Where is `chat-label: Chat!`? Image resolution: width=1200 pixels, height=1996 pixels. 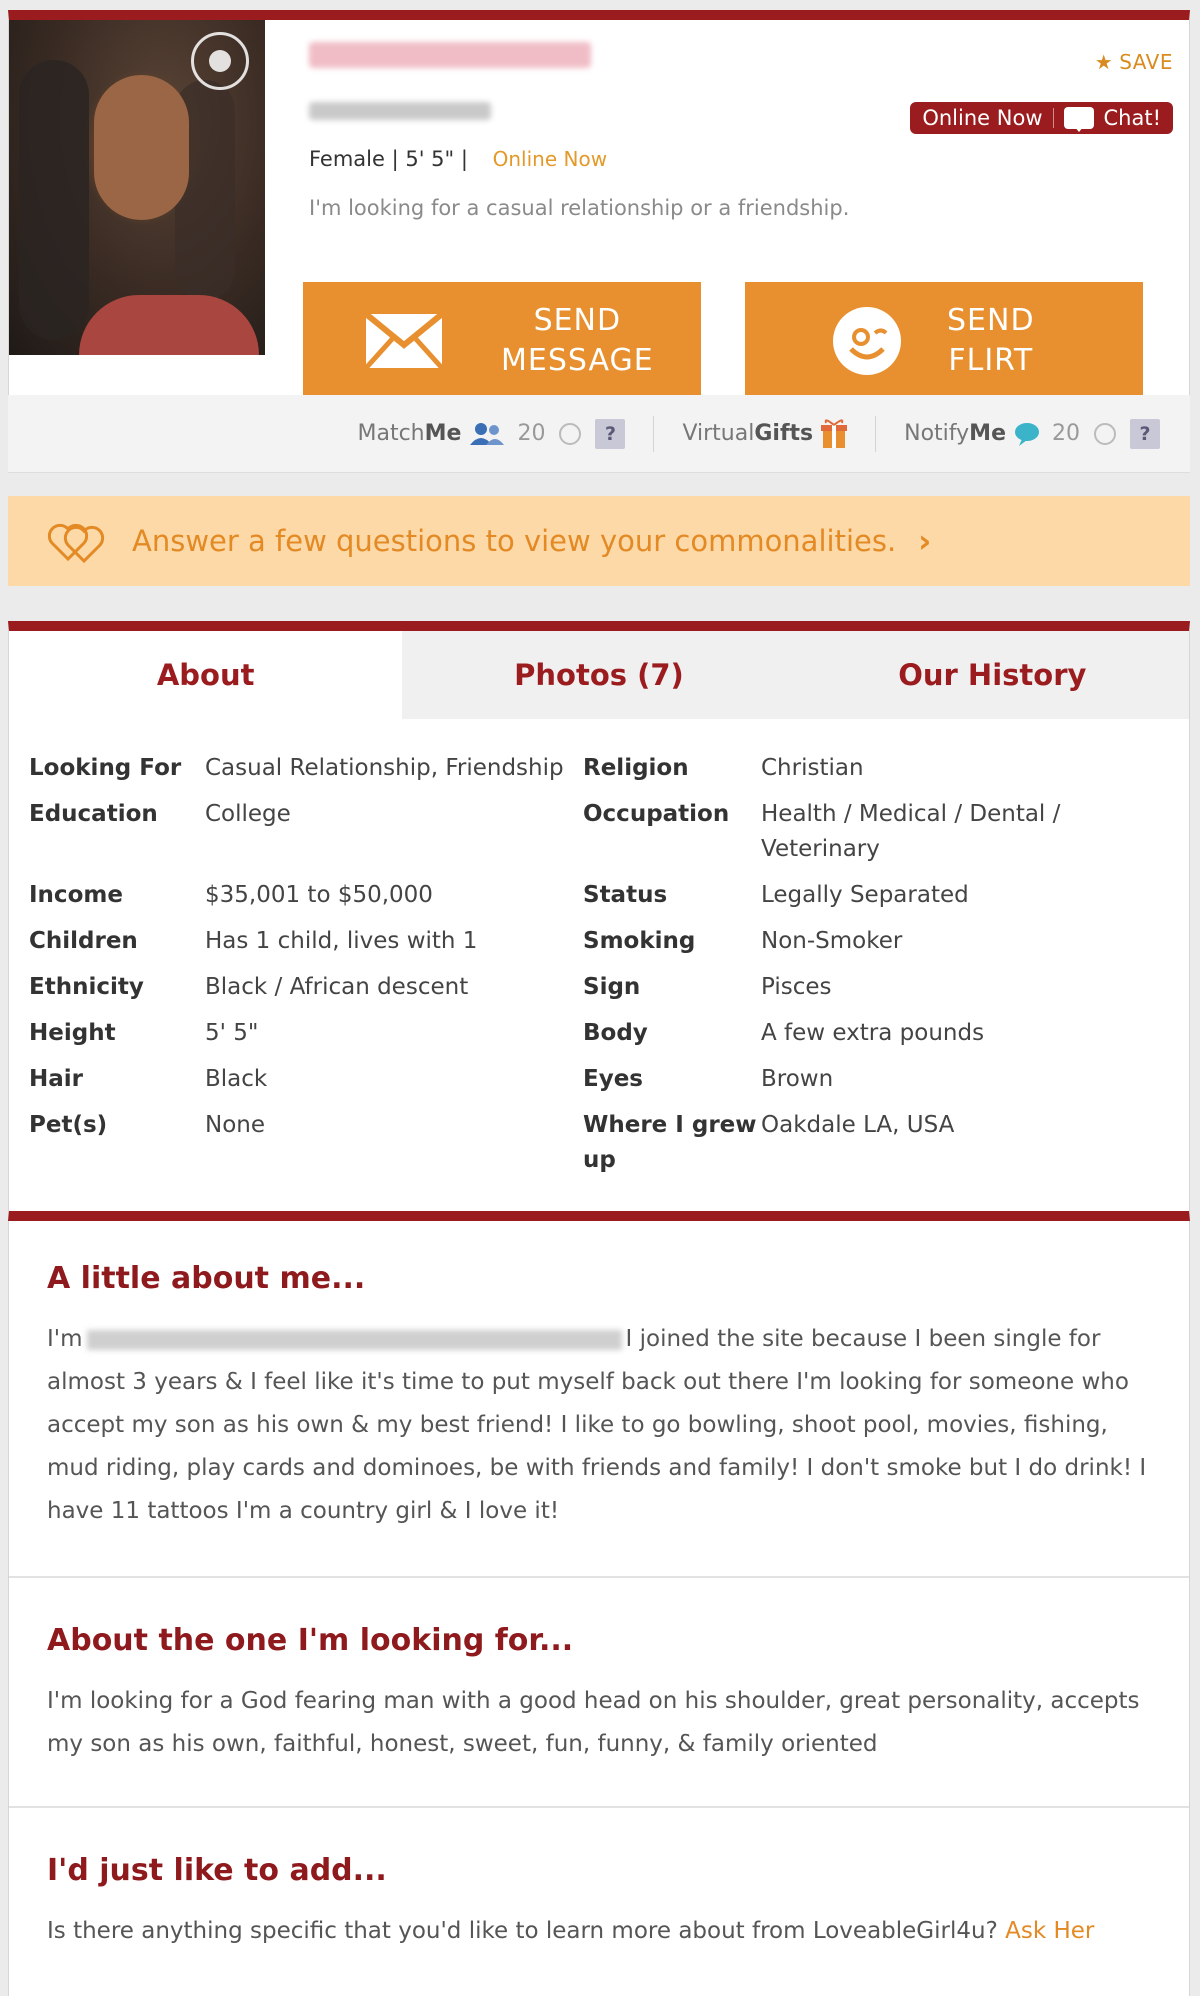 chat-label: Chat! is located at coordinates (1132, 118).